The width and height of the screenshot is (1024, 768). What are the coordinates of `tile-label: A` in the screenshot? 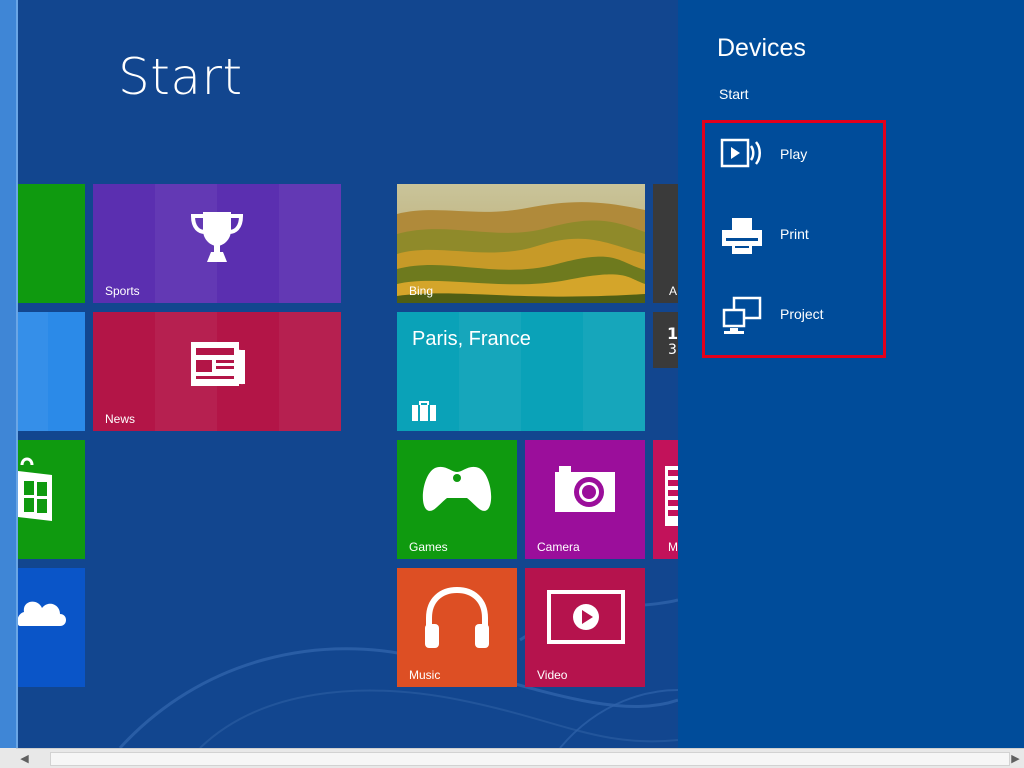 It's located at (673, 291).